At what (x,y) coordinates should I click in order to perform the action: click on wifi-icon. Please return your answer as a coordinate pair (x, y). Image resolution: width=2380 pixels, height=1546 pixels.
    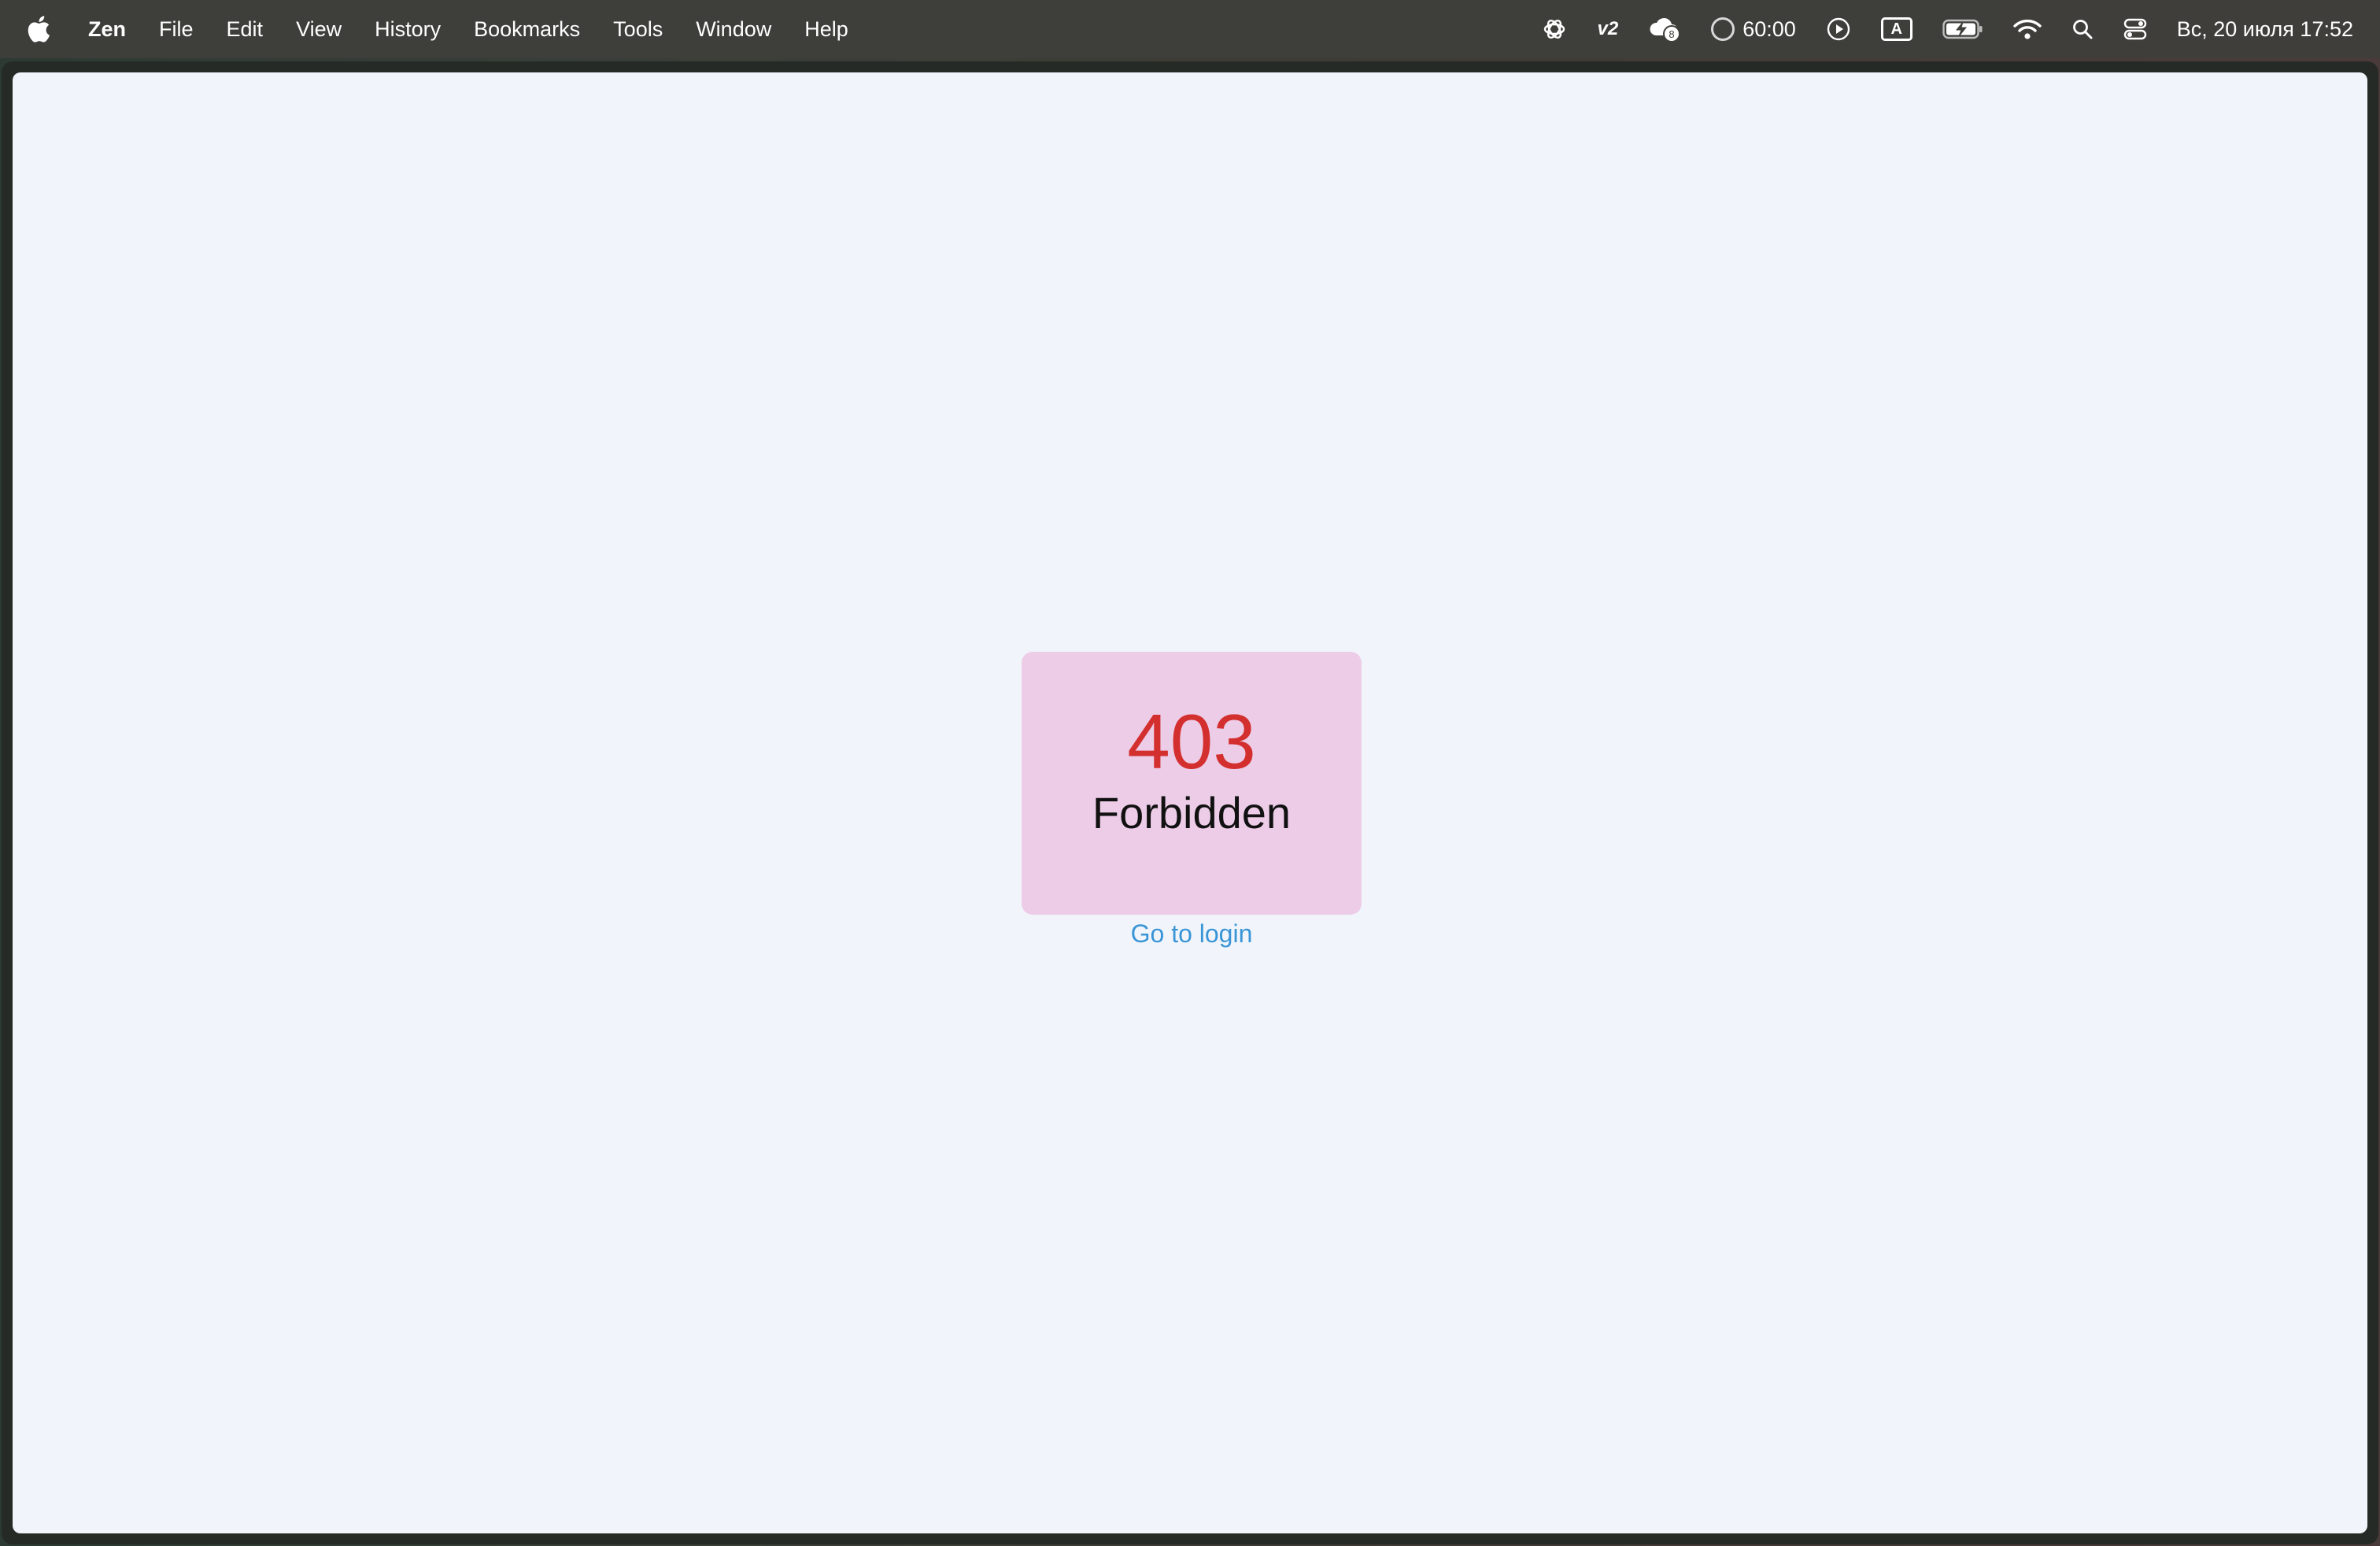
    Looking at the image, I should click on (2027, 29).